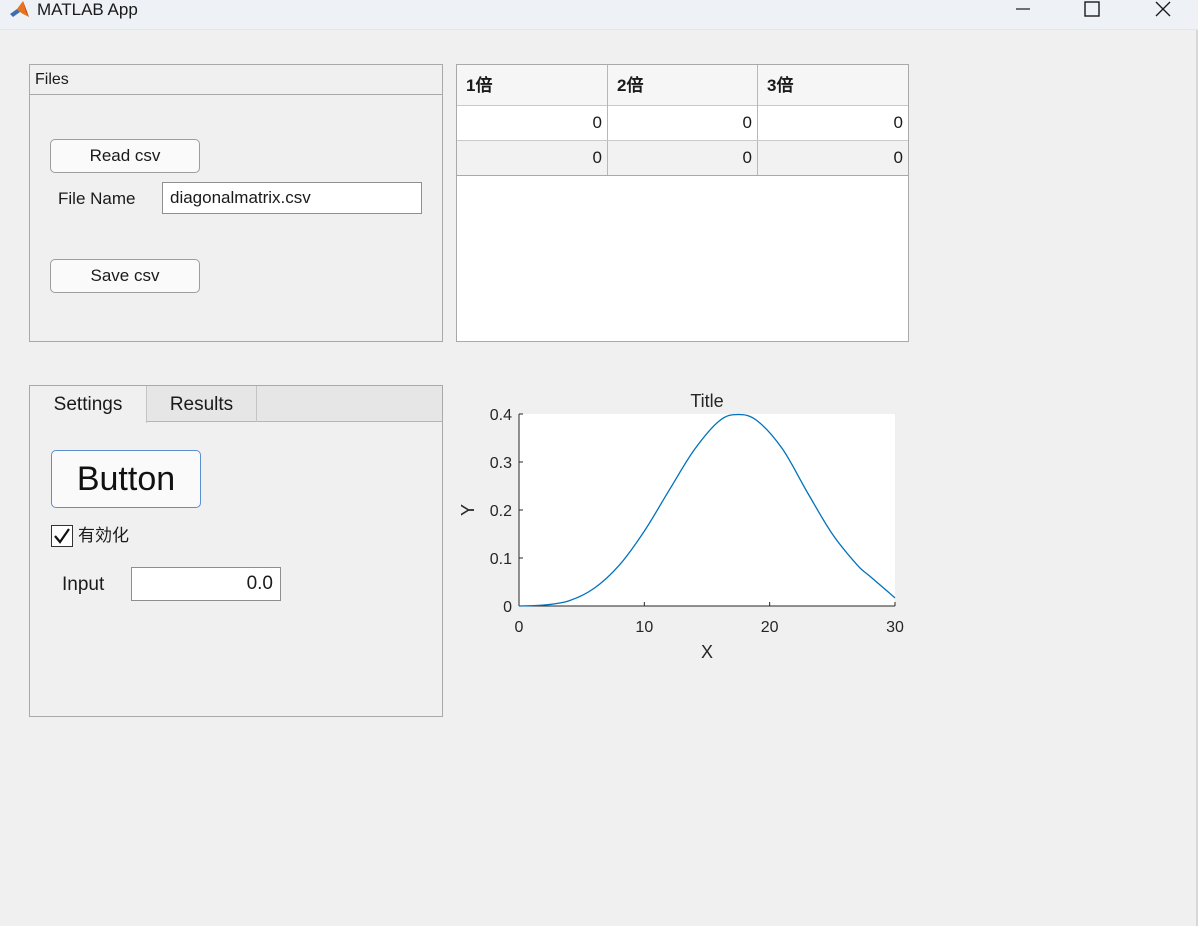  Describe the element at coordinates (707, 510) in the screenshot. I see `plot-area` at that location.